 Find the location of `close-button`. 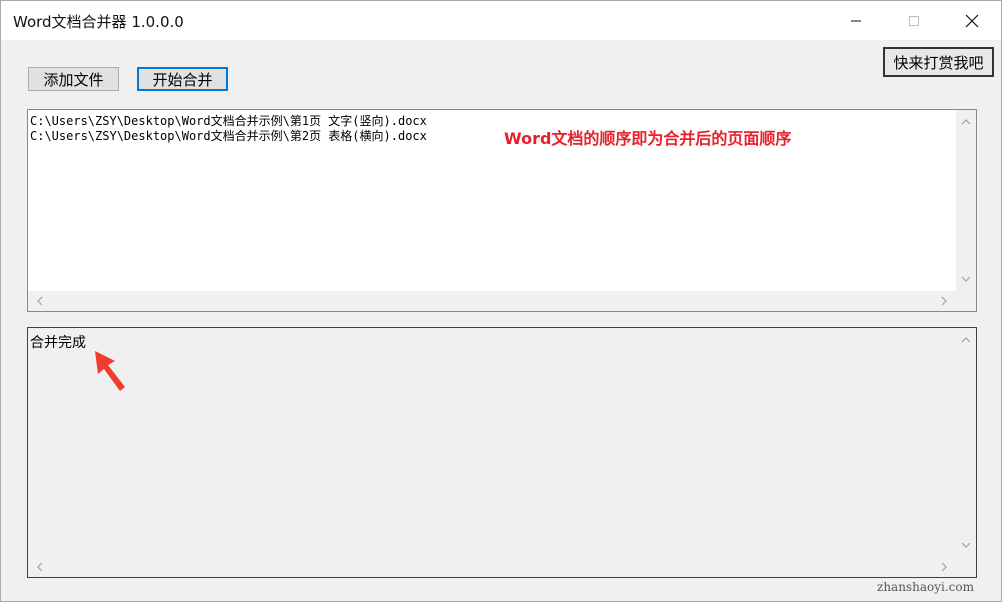

close-button is located at coordinates (972, 20).